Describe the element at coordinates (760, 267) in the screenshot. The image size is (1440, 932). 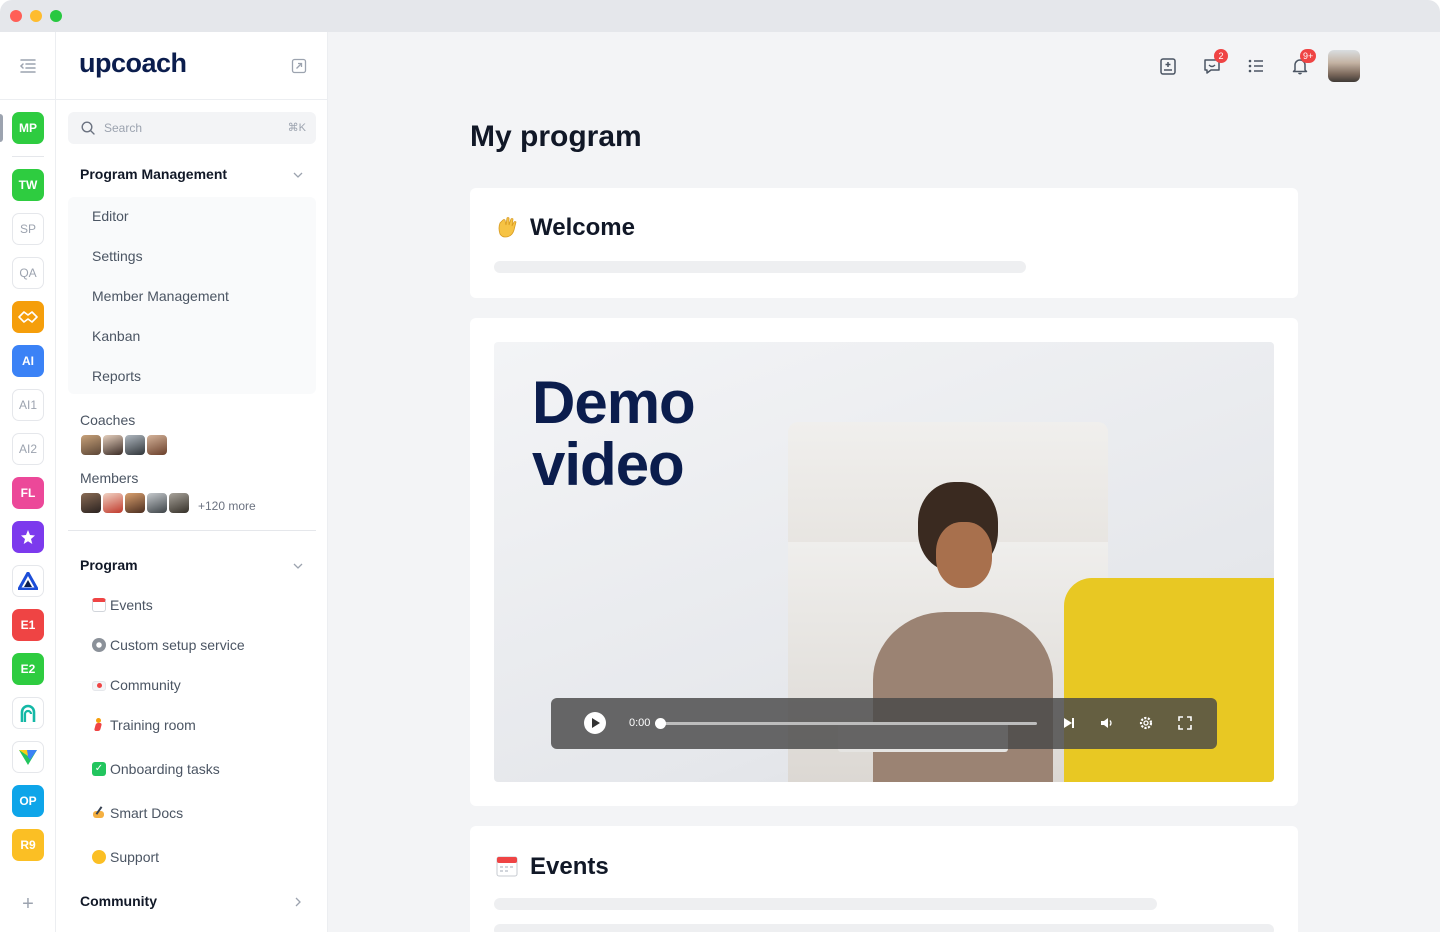
I see `welcome-skeleton` at that location.